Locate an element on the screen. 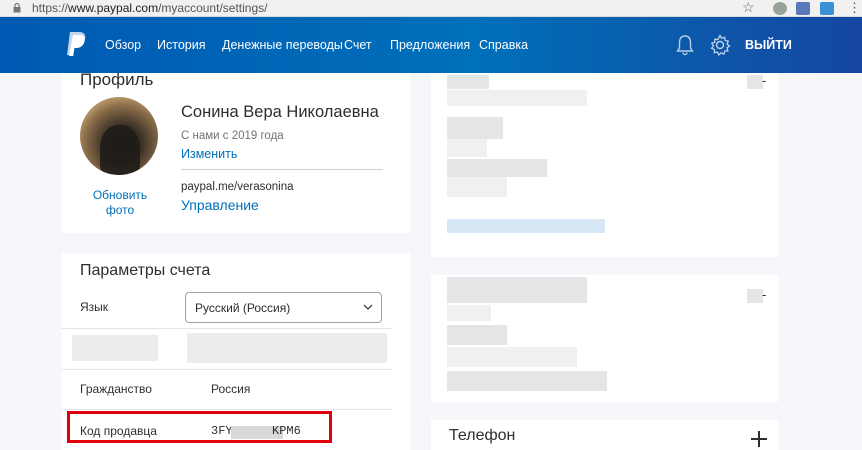  blurred-label is located at coordinates (115, 348).